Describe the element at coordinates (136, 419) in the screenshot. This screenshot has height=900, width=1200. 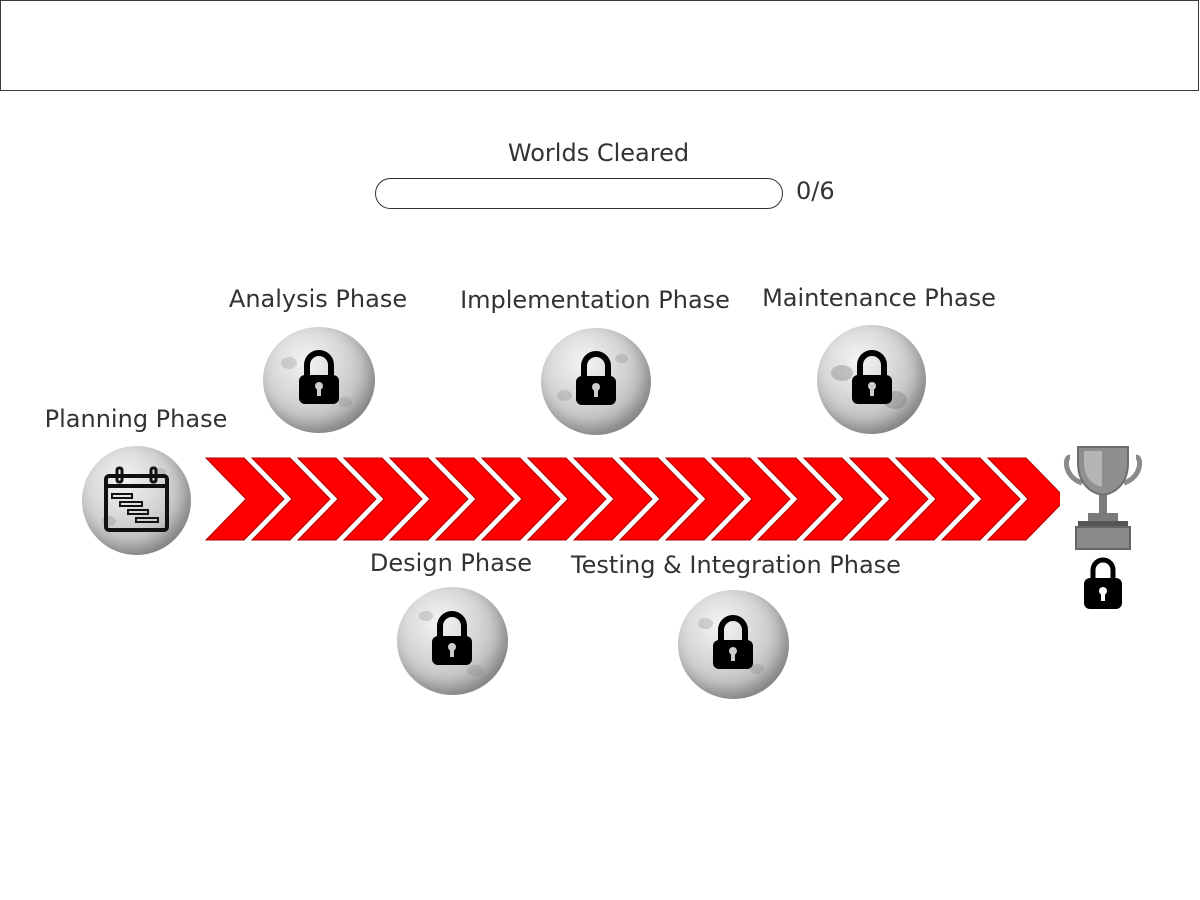
I see `world-label-planning: Planning Phase` at that location.